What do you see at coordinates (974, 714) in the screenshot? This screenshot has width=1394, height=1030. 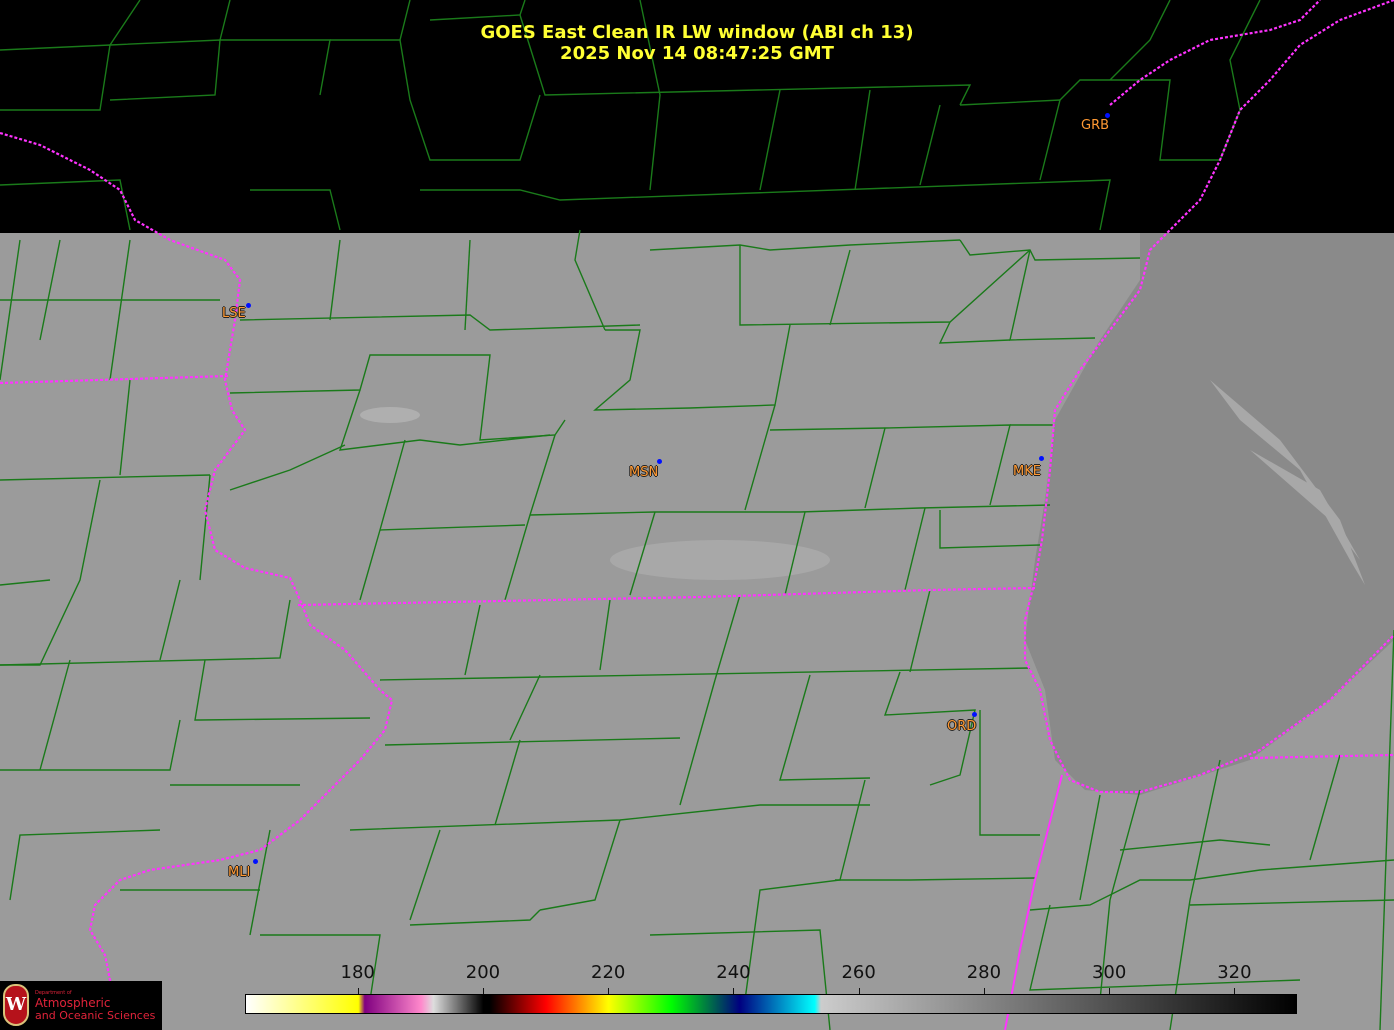 I see `station-marker-ord` at bounding box center [974, 714].